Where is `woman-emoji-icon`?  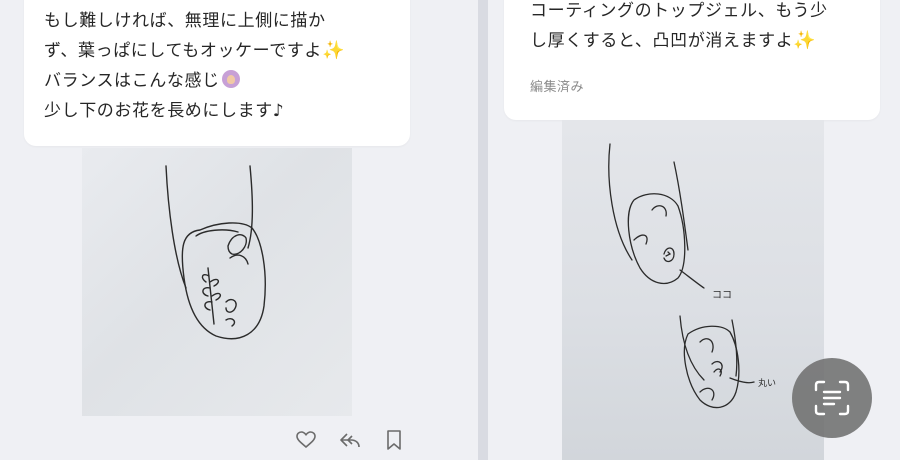 woman-emoji-icon is located at coordinates (230, 79).